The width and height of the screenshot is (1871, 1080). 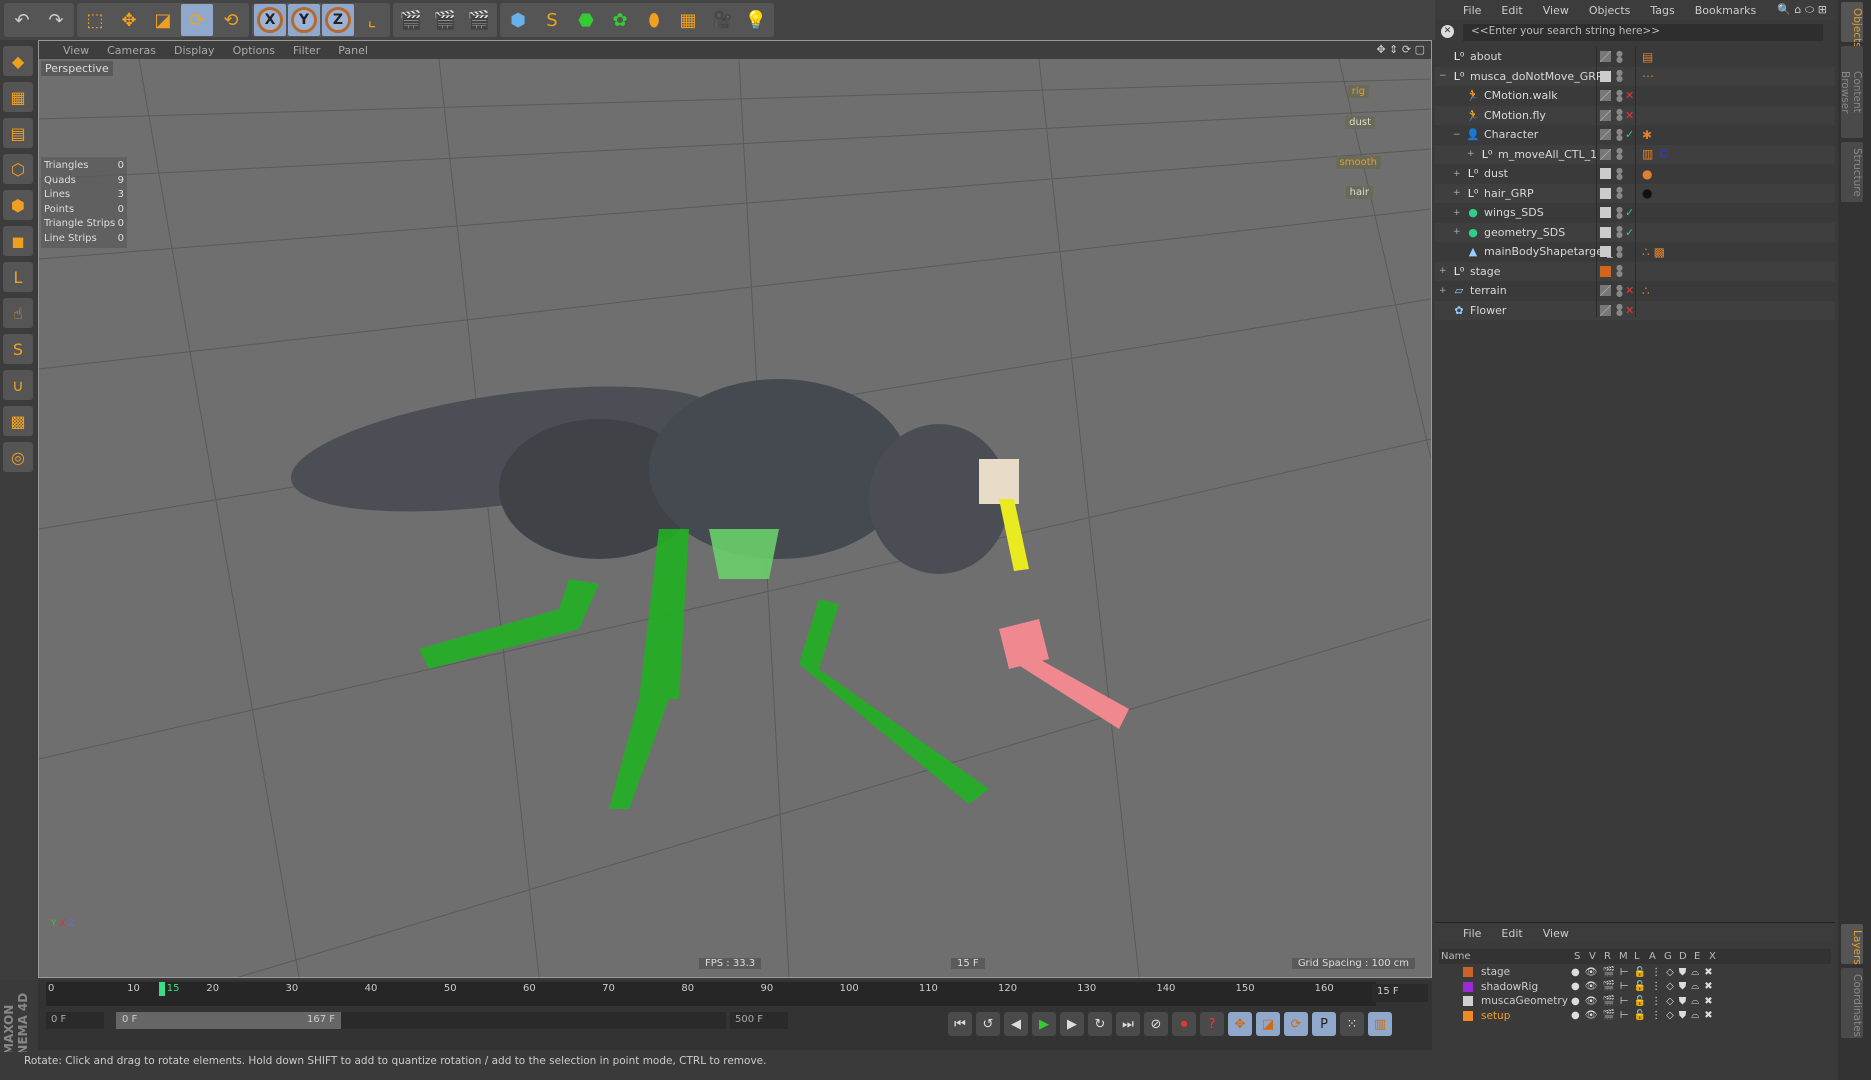 What do you see at coordinates (1514, 212) in the screenshot?
I see `object-name: wings_SDS` at bounding box center [1514, 212].